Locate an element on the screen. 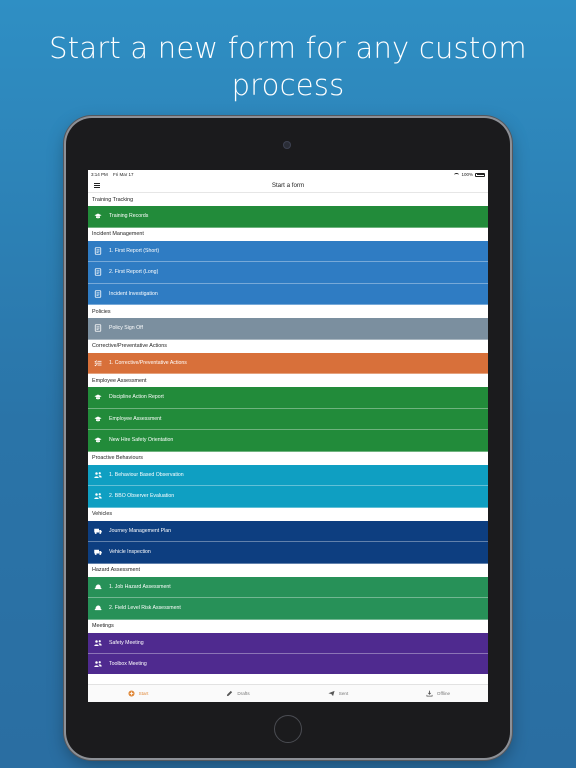  section-header-training-tracking: Training Tracking is located at coordinates (288, 199).